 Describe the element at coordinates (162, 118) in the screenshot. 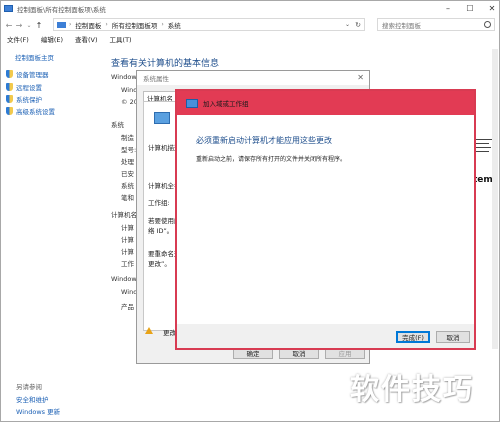

I see `computer-icon` at that location.